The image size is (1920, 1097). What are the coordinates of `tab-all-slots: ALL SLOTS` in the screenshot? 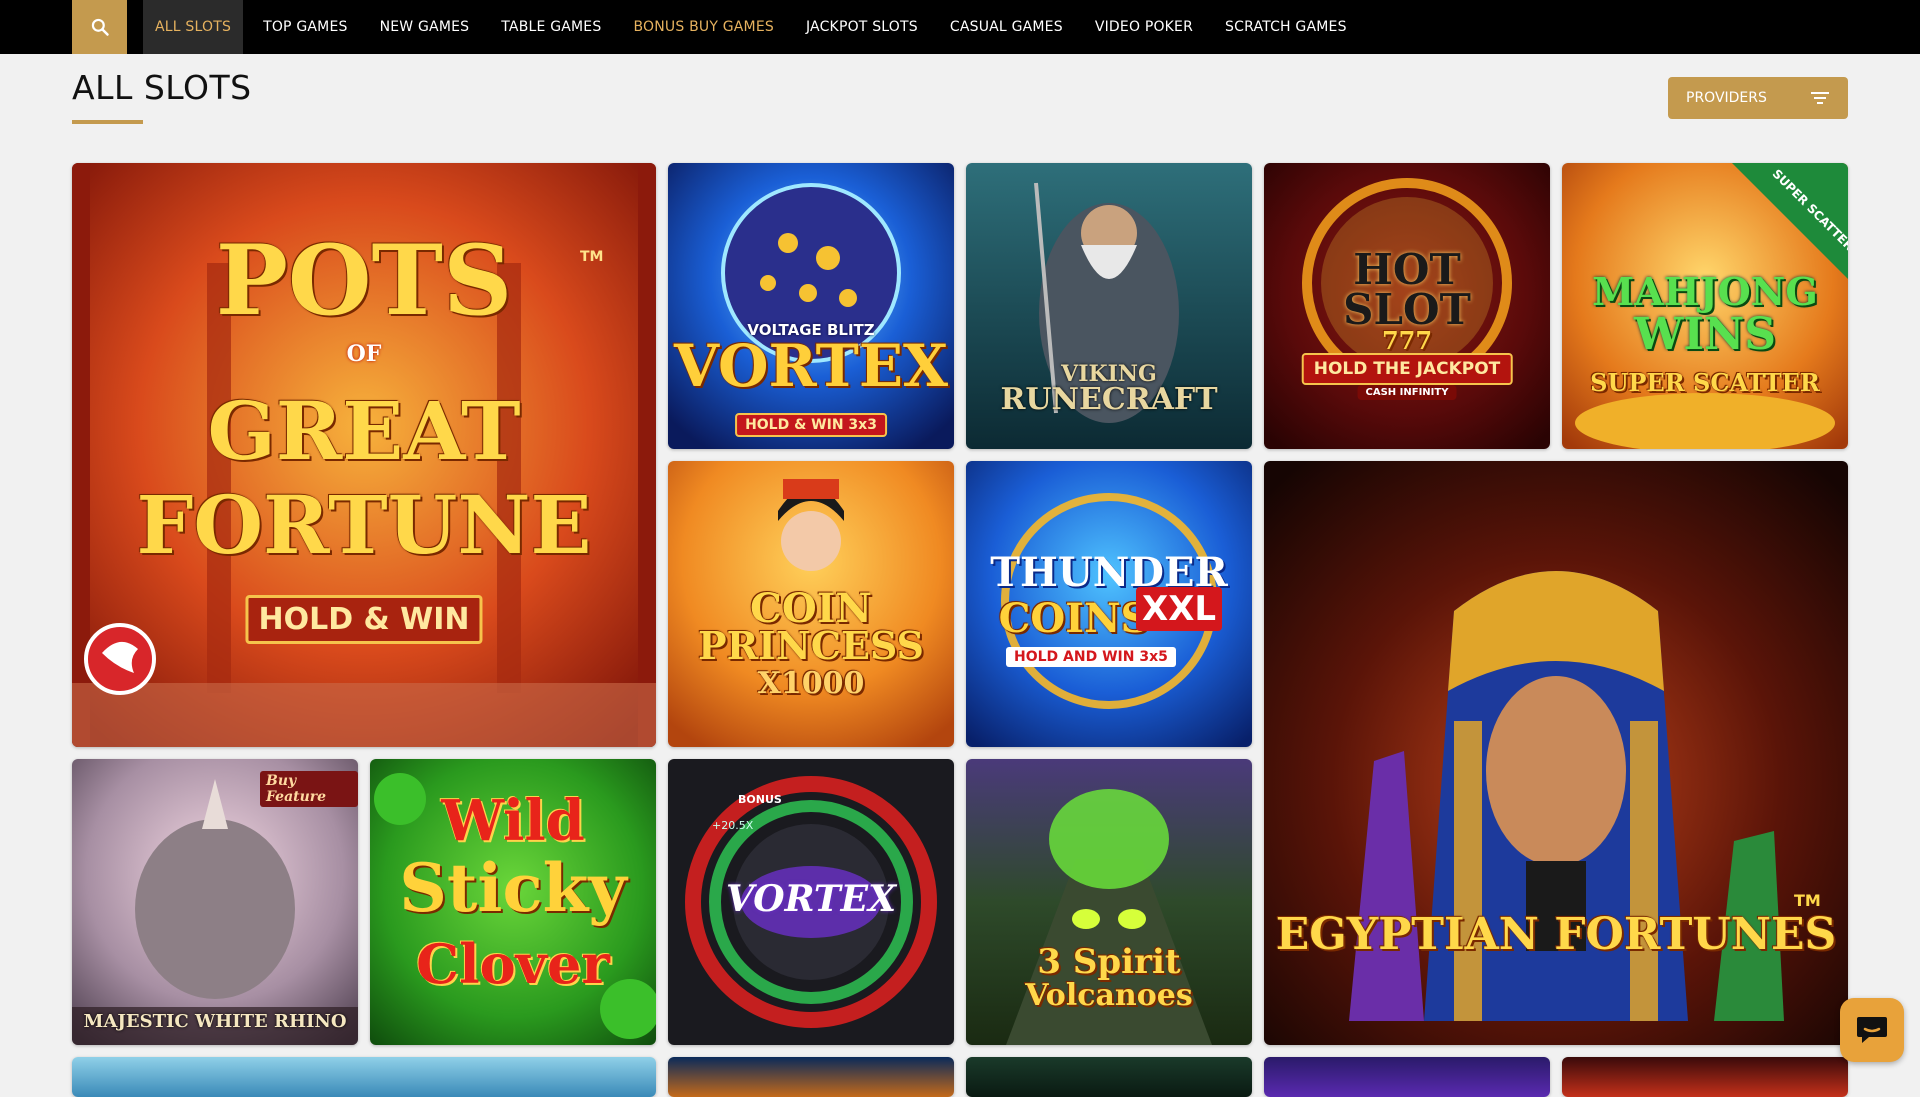 It's located at (193, 27).